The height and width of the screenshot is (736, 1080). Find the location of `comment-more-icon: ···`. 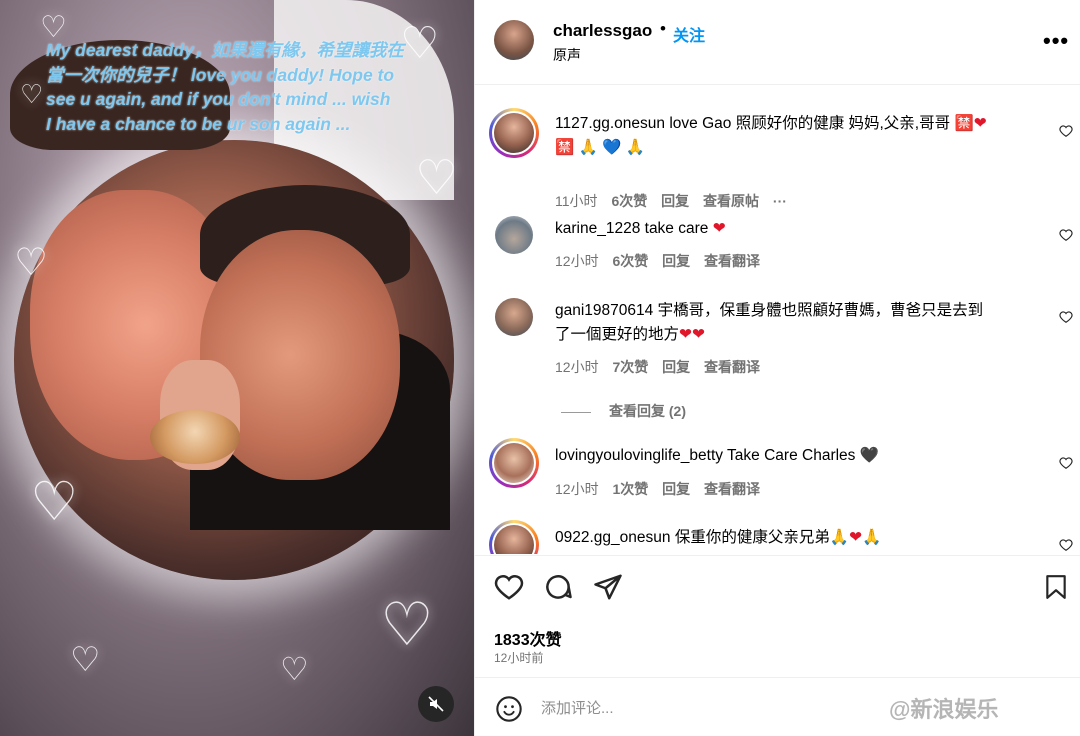

comment-more-icon: ··· is located at coordinates (780, 201).